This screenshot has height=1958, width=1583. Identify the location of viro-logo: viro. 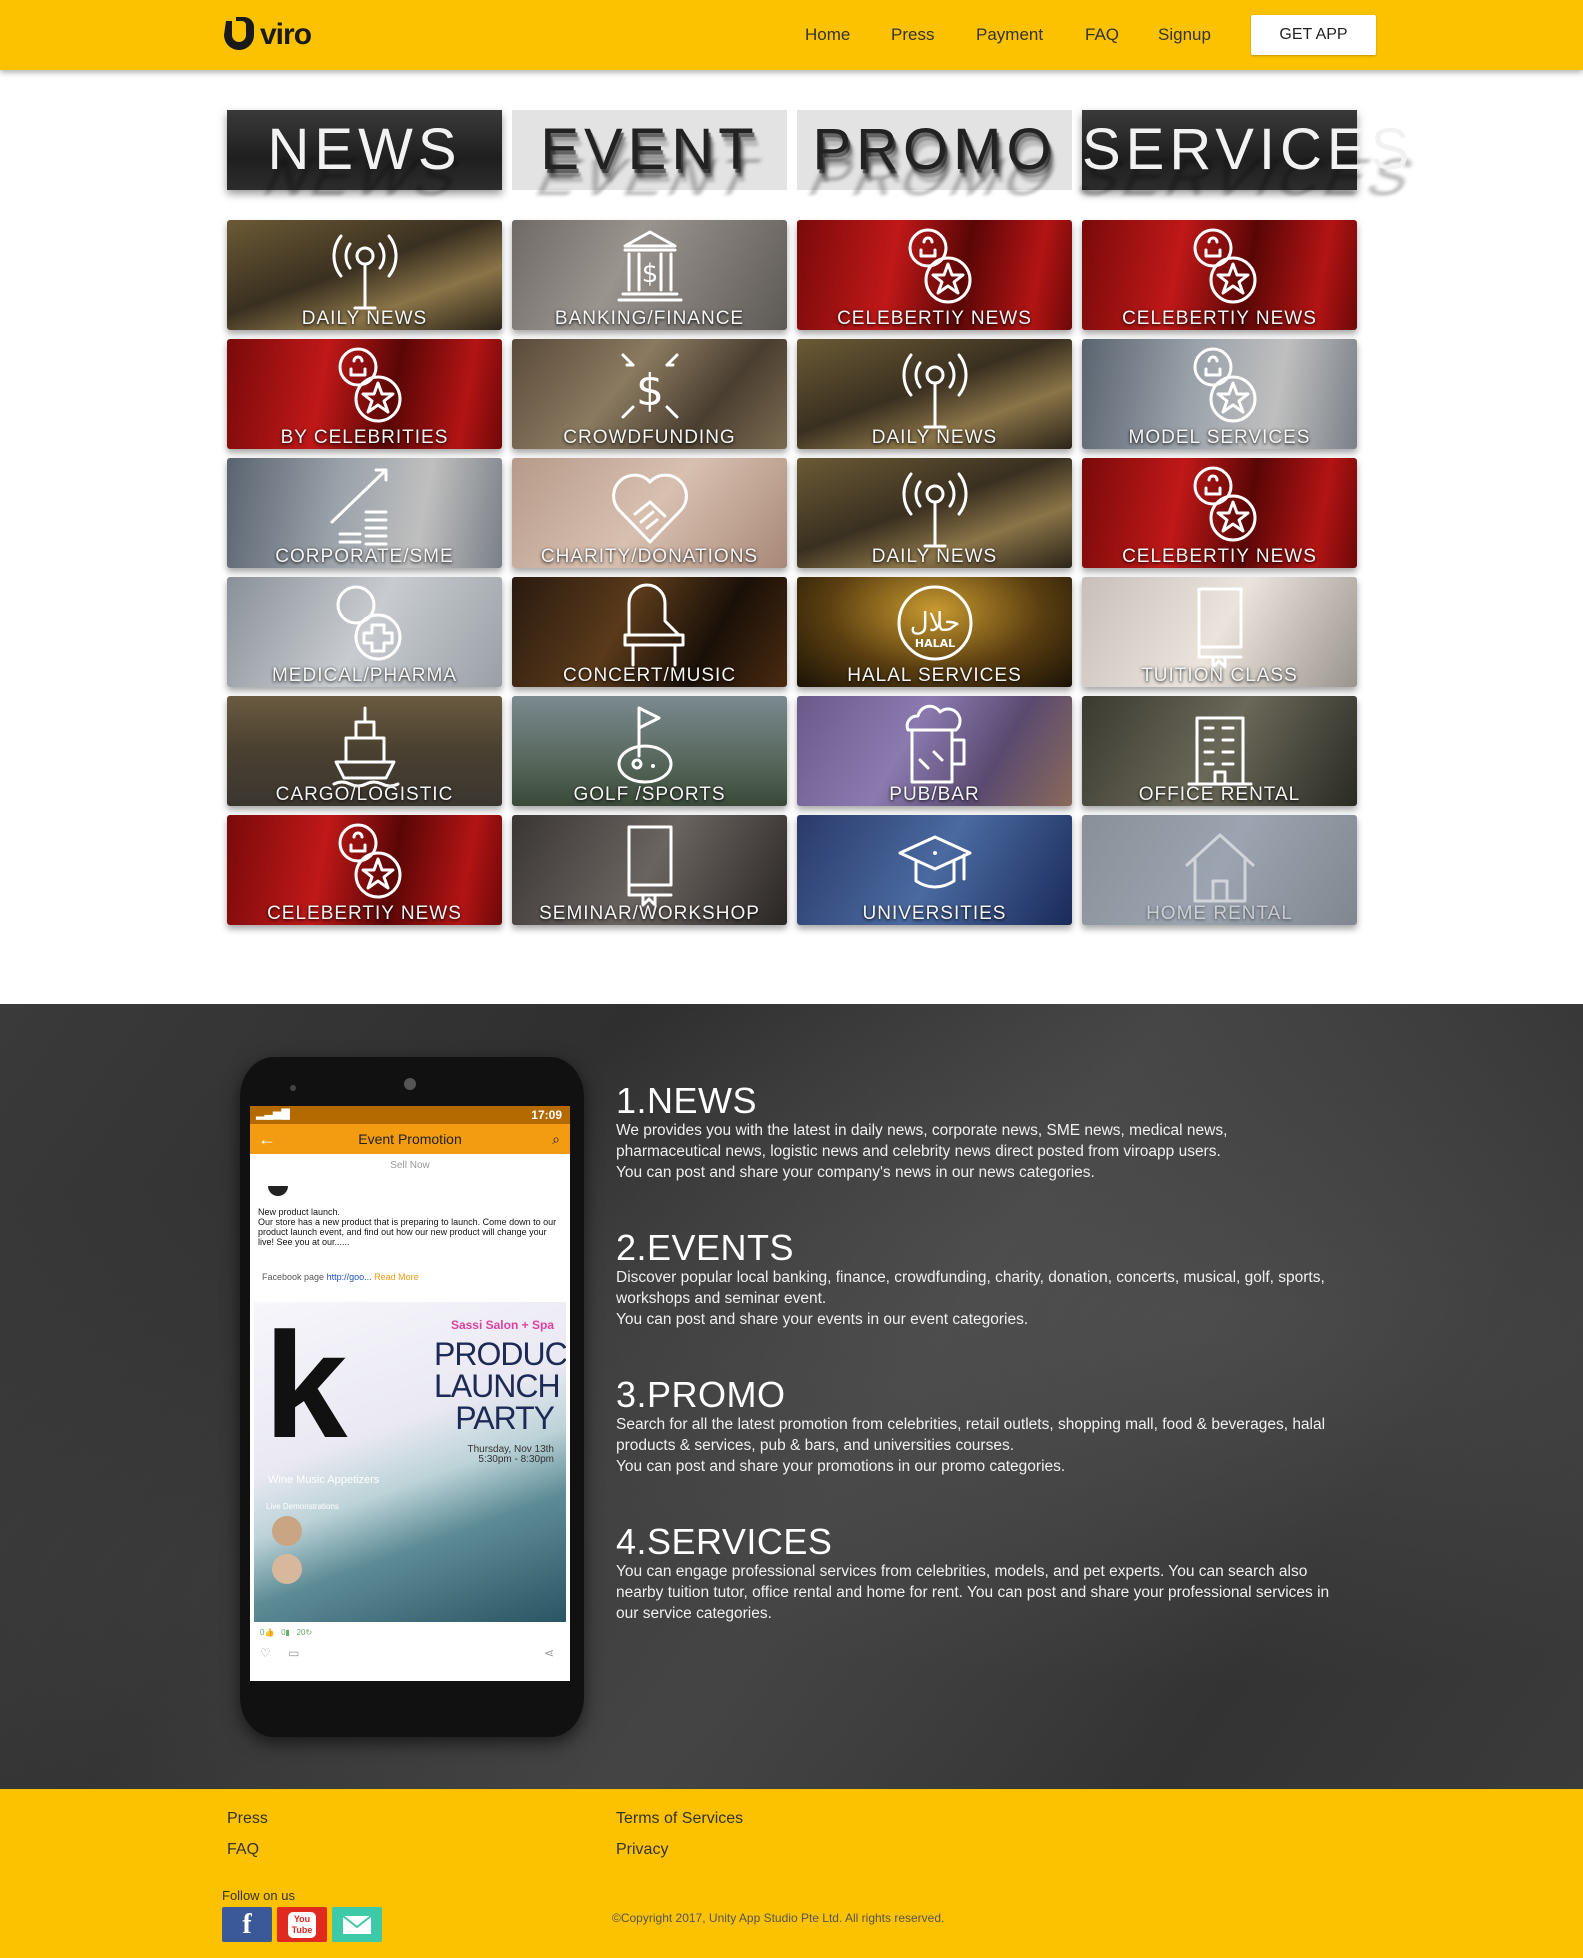
(267, 35).